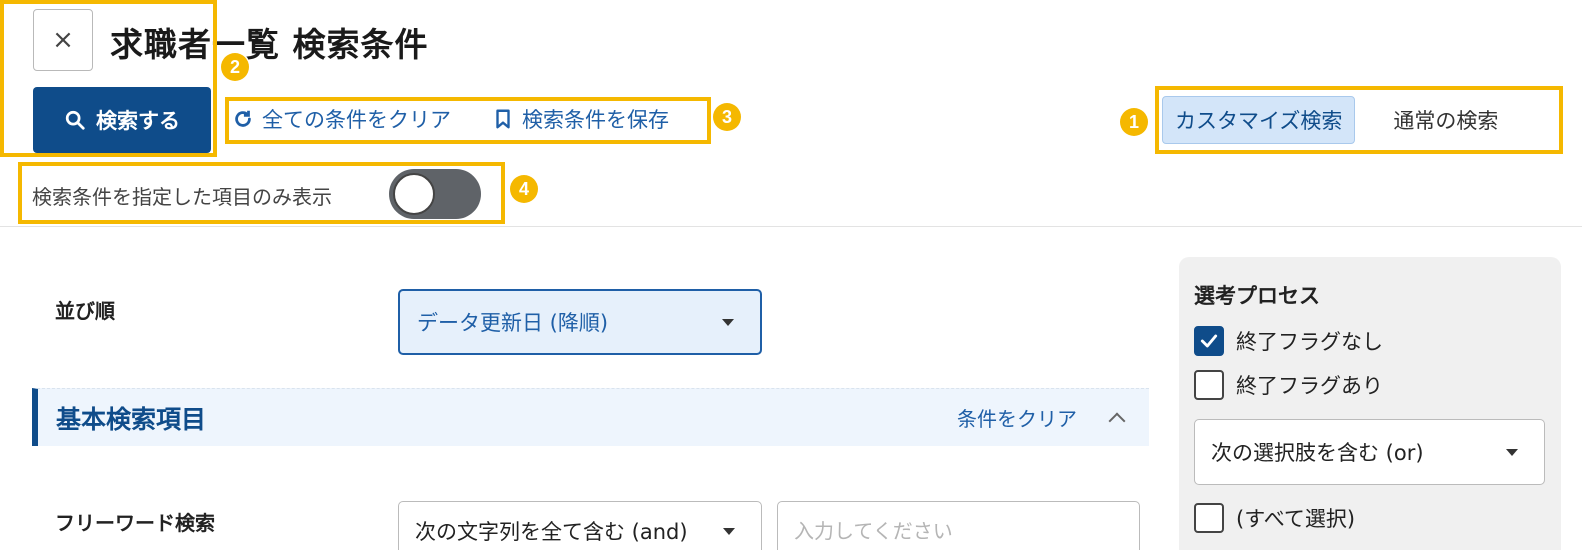 The image size is (1582, 550). I want to click on chevron-up-icon, so click(1117, 420).